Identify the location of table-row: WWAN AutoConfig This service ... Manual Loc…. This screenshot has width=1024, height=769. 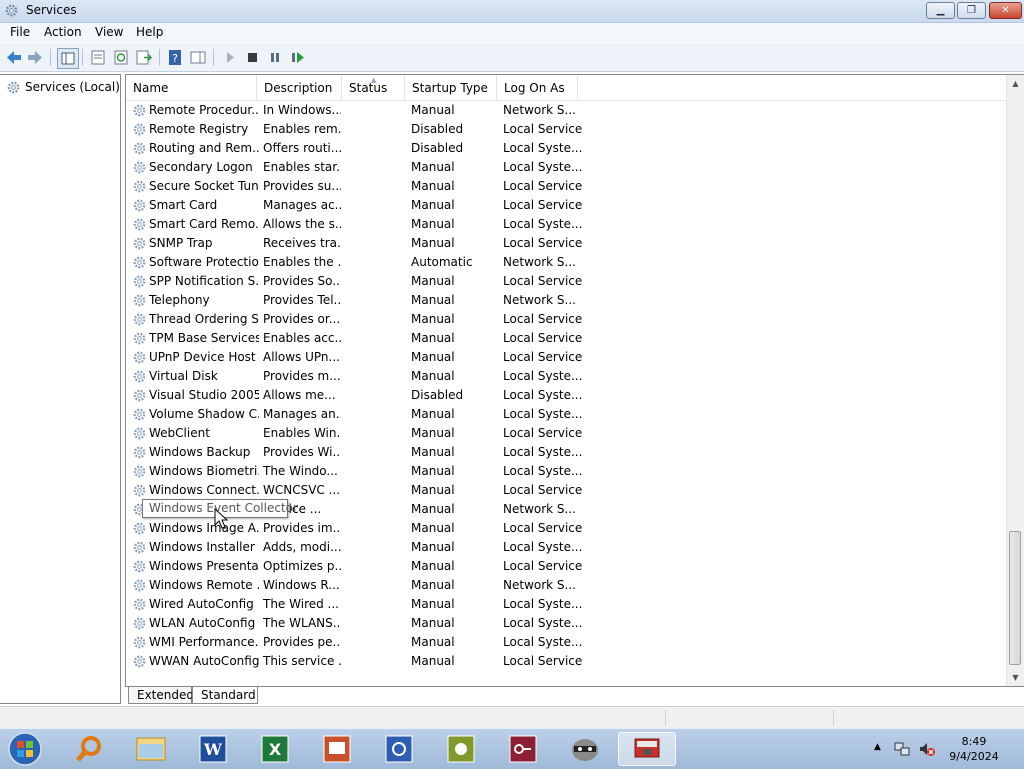
(566, 661).